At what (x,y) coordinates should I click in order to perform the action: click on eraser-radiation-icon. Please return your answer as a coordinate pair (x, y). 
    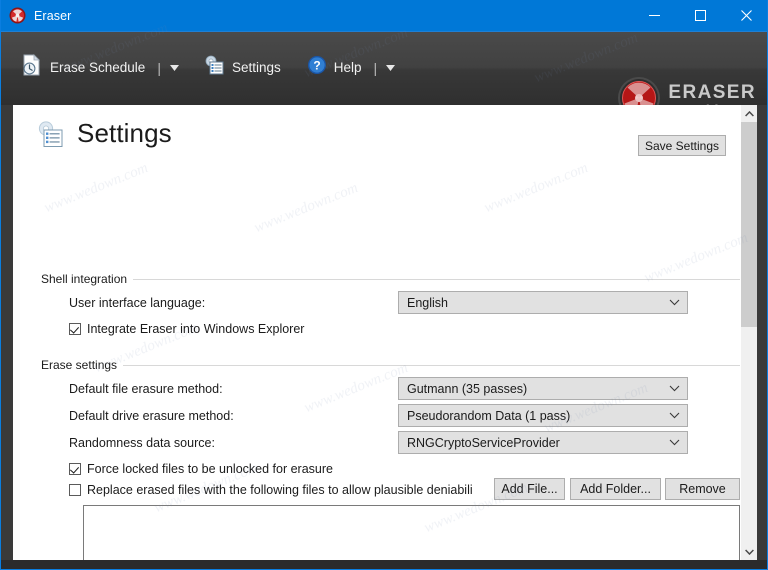
    Looking at the image, I should click on (17, 15).